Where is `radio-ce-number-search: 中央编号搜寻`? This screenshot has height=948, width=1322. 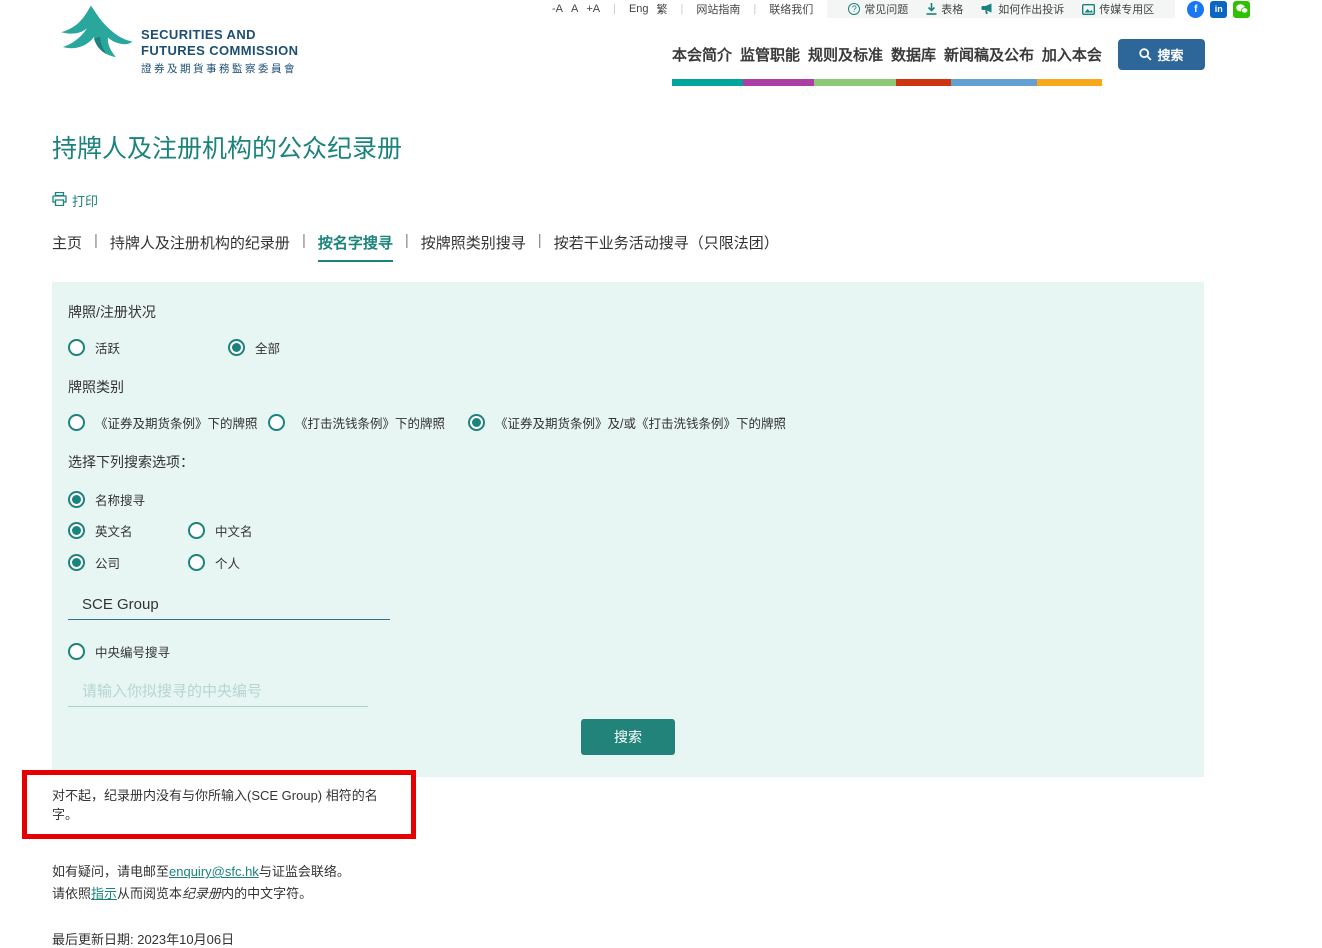 radio-ce-number-search: 中央编号搜寻 is located at coordinates (119, 651).